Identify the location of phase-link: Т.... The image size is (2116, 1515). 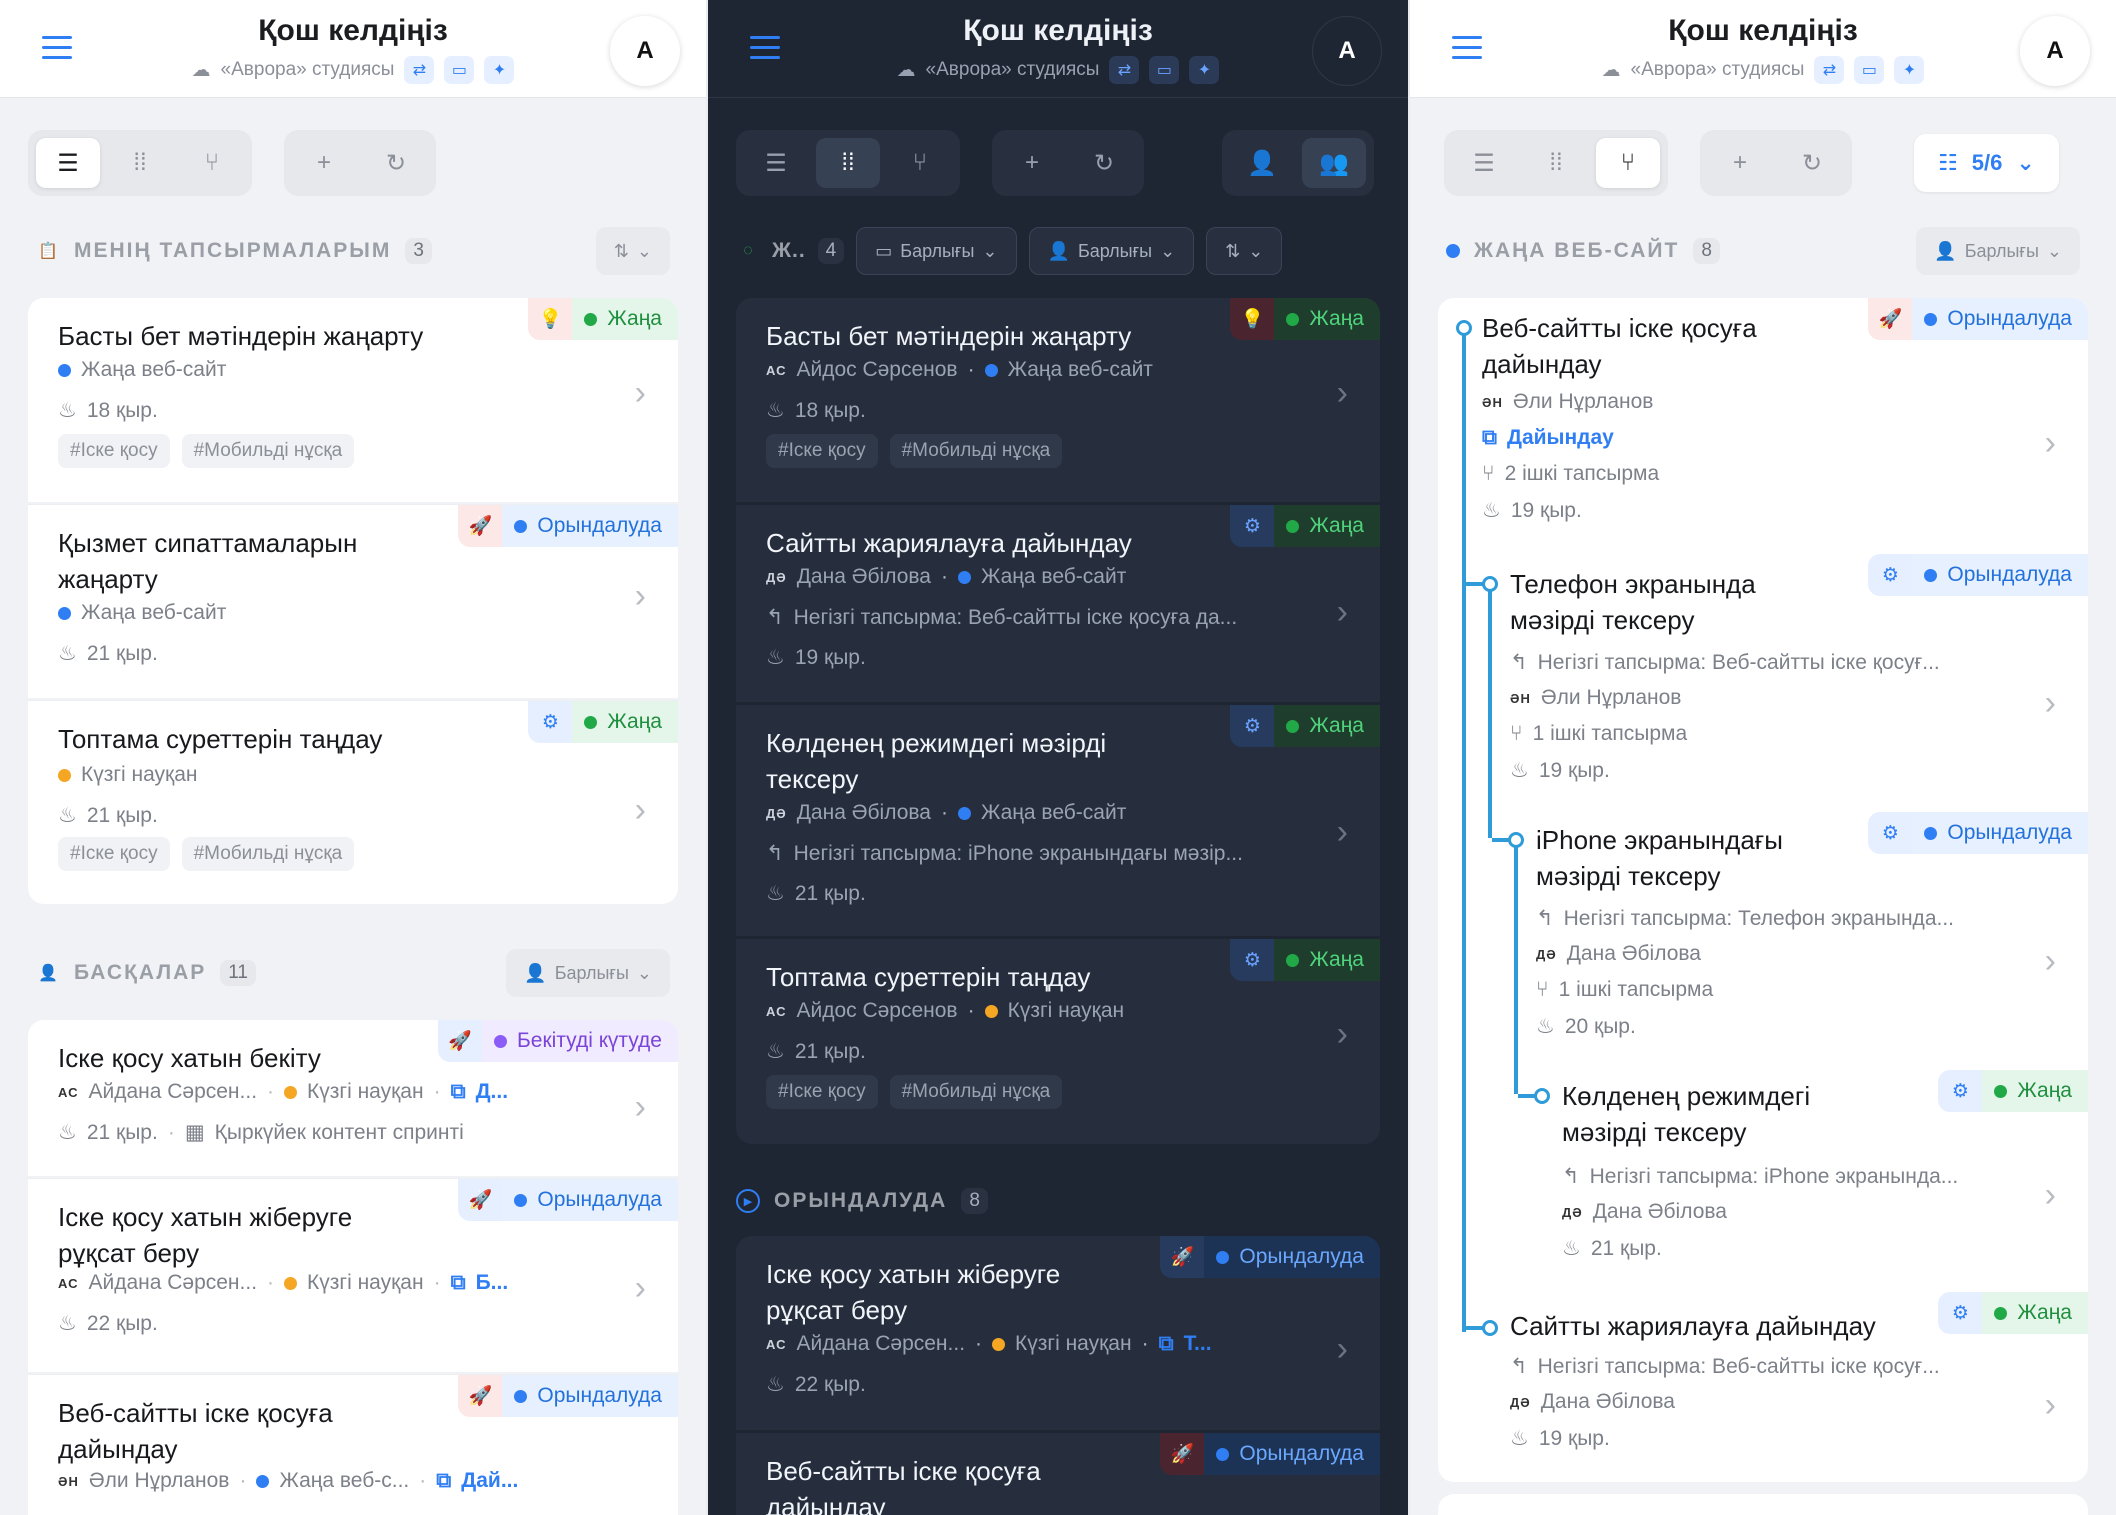
(1198, 1344).